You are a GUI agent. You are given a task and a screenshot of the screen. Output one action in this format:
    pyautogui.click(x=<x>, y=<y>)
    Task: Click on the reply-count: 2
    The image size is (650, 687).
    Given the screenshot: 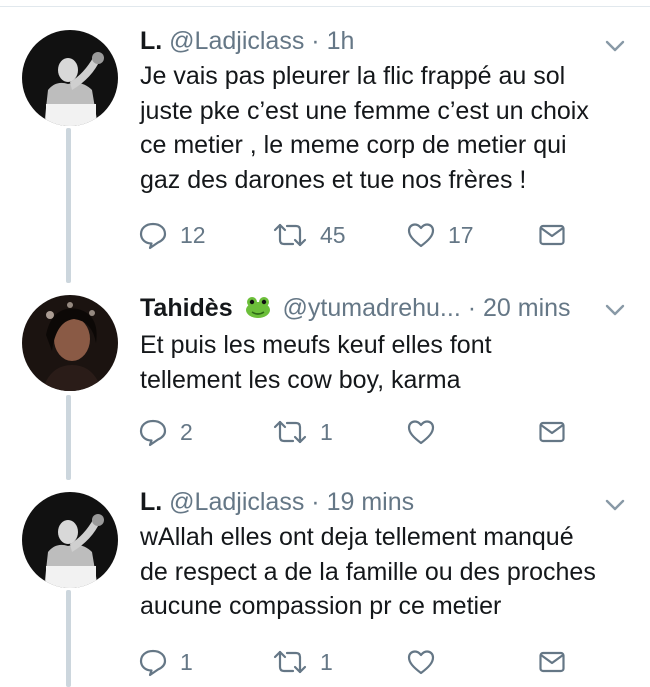 What is the action you would take?
    pyautogui.click(x=186, y=431)
    